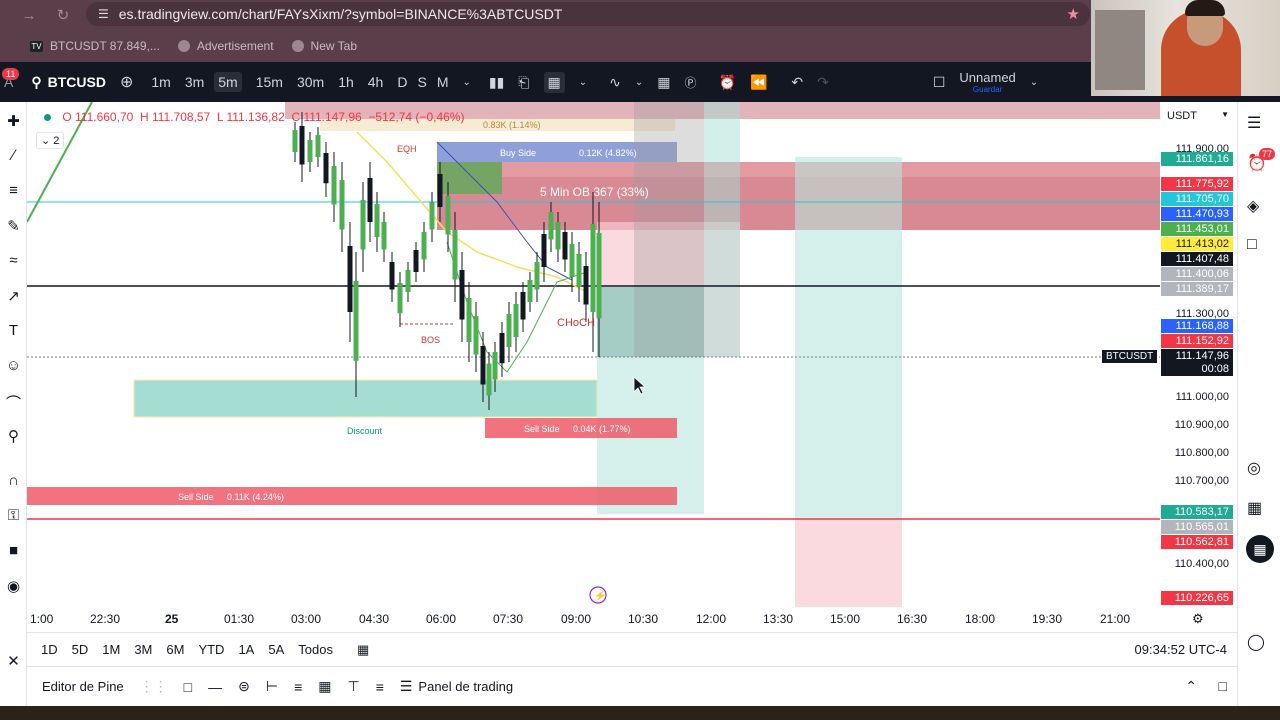  I want to click on interval-15m: 15m, so click(269, 82).